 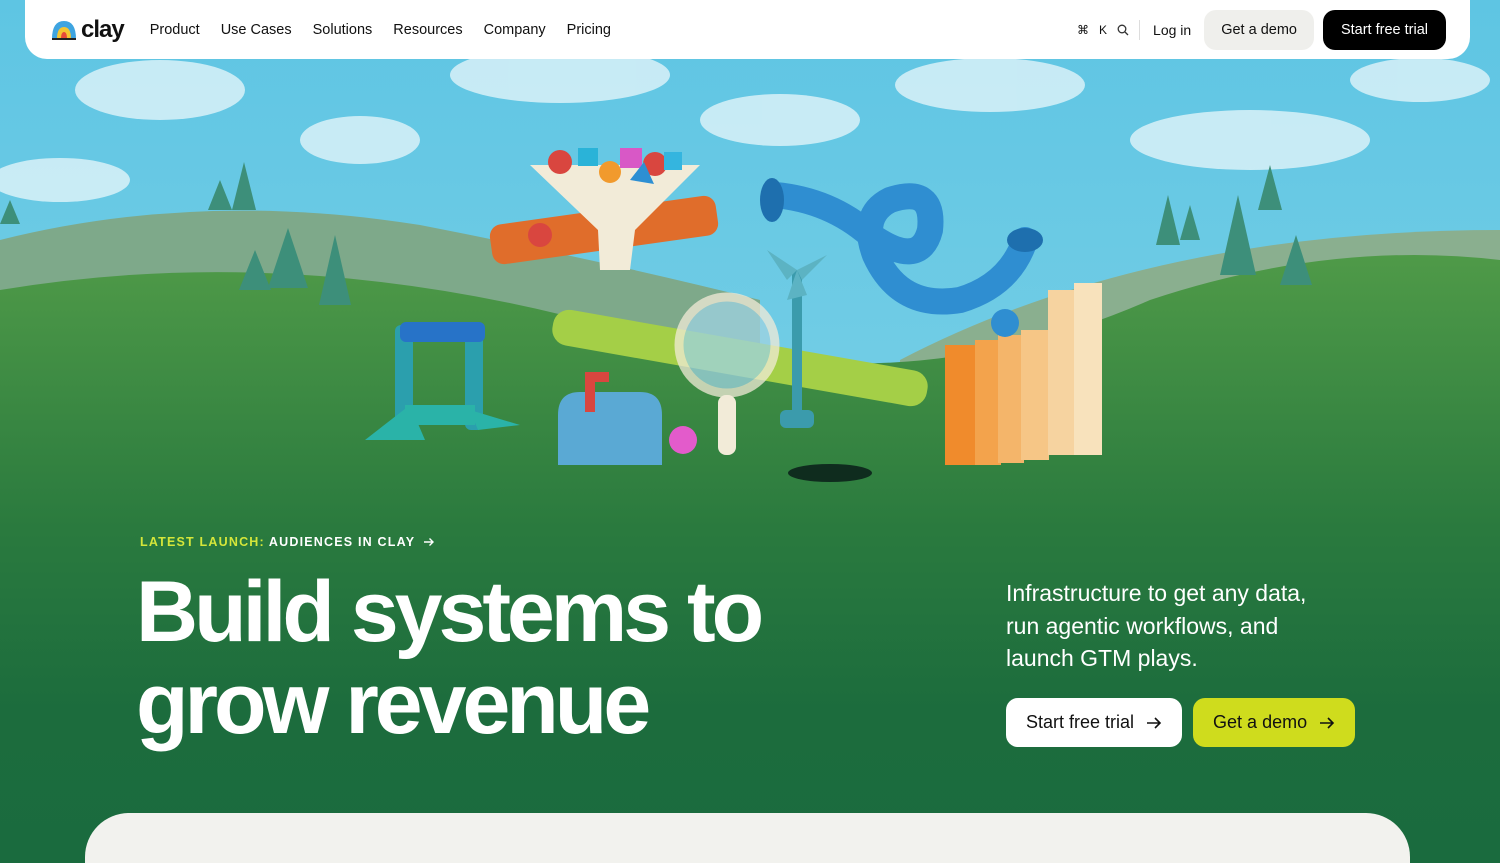 I want to click on headline-line-2: grow revenue, so click(x=393, y=704).